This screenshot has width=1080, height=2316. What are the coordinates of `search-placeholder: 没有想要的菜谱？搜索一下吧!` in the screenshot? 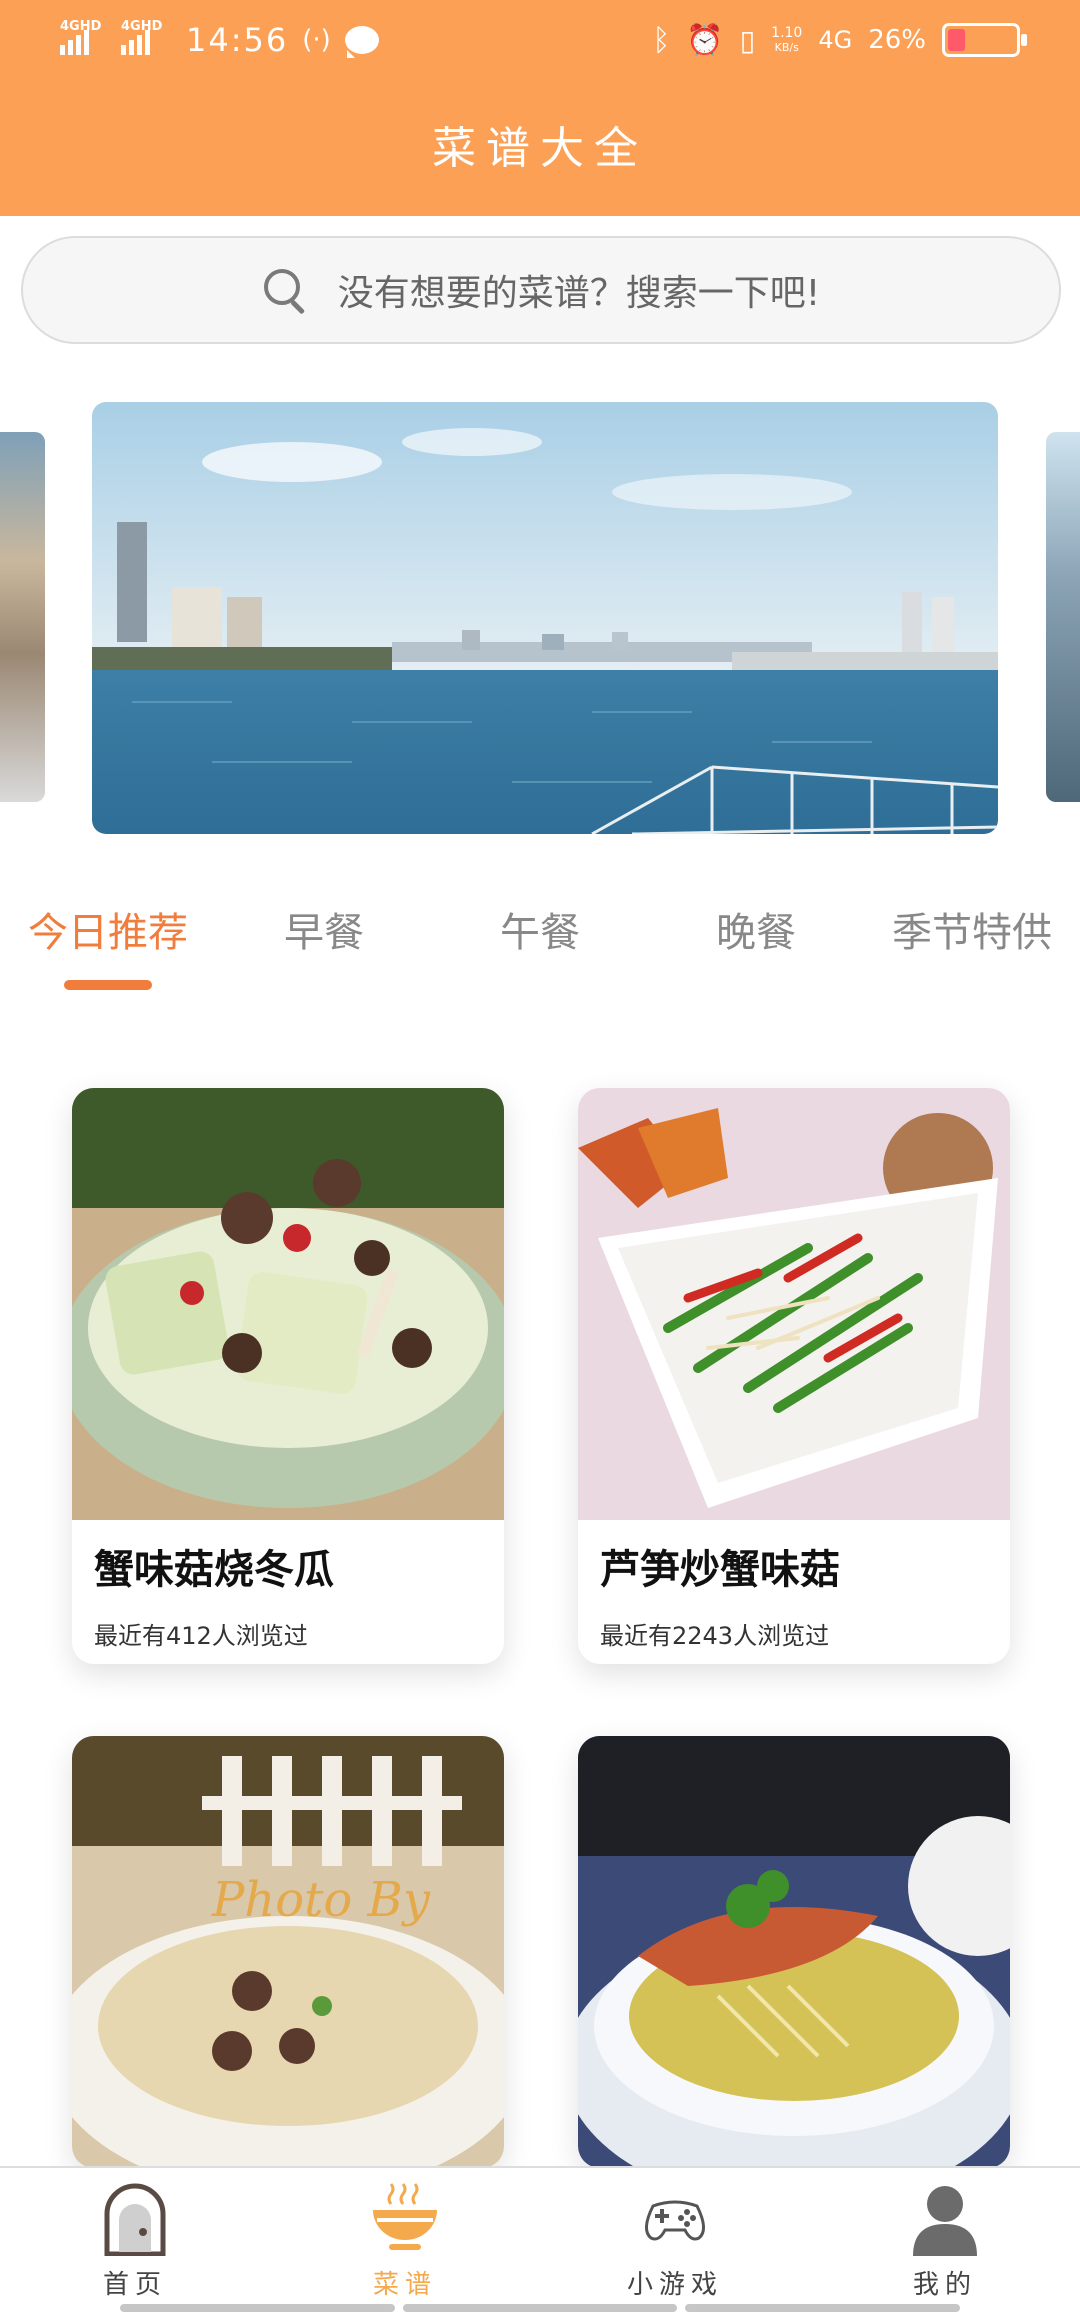 It's located at (579, 293).